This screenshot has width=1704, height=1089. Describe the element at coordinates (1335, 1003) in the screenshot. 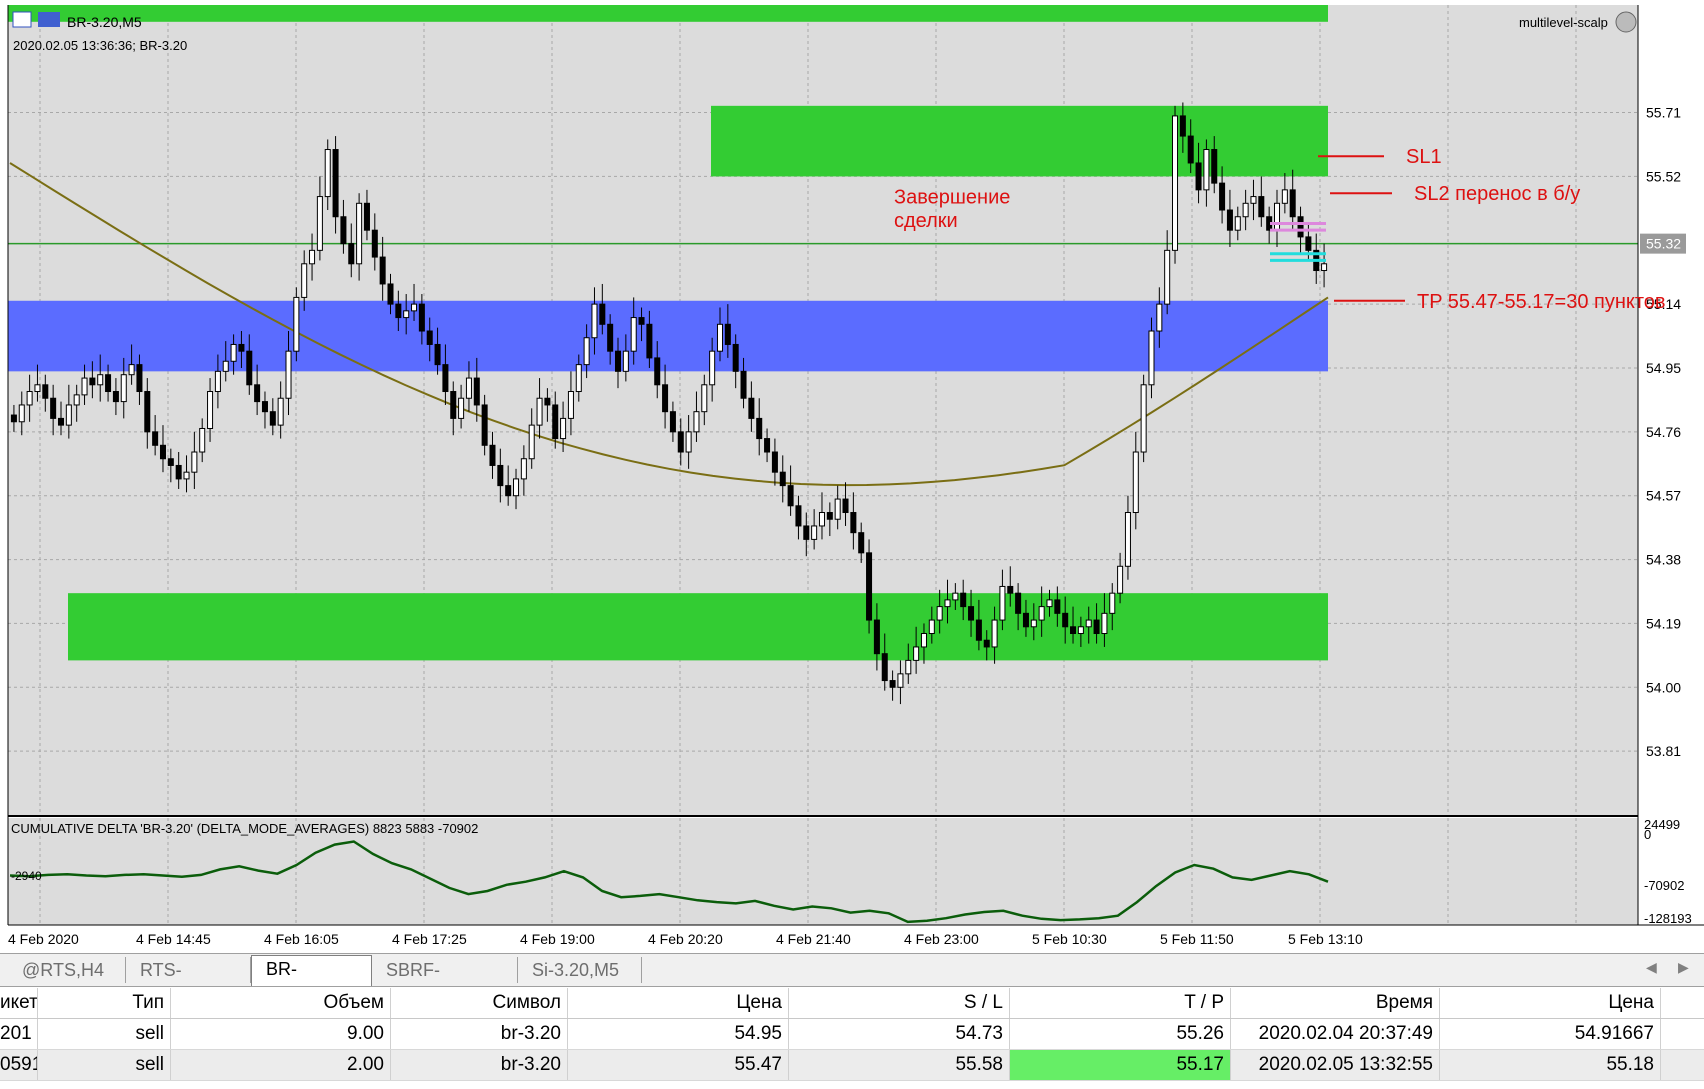

I see `col-time: Время` at that location.